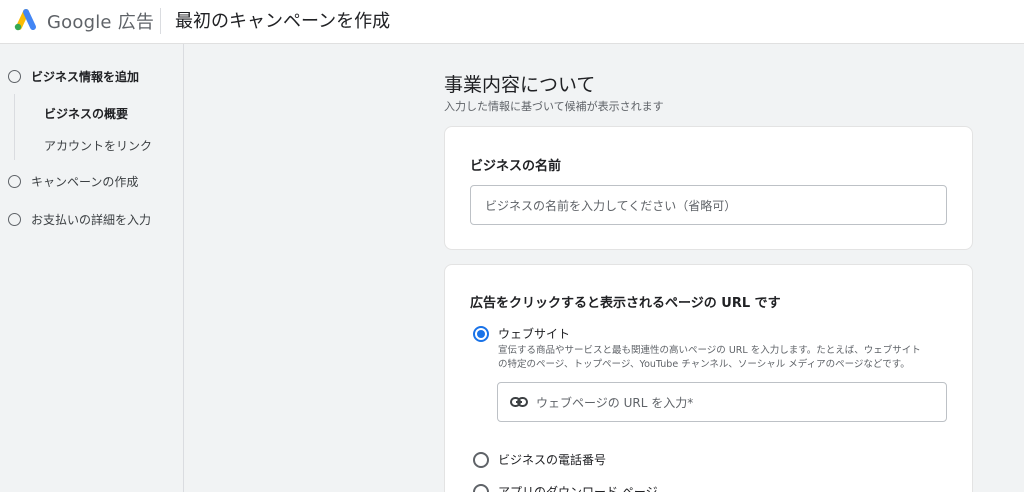 This screenshot has width=1024, height=492. Describe the element at coordinates (611, 205) in the screenshot. I see `business-name-placeholder: ビジネスの名前を入力してください（省略可）` at that location.